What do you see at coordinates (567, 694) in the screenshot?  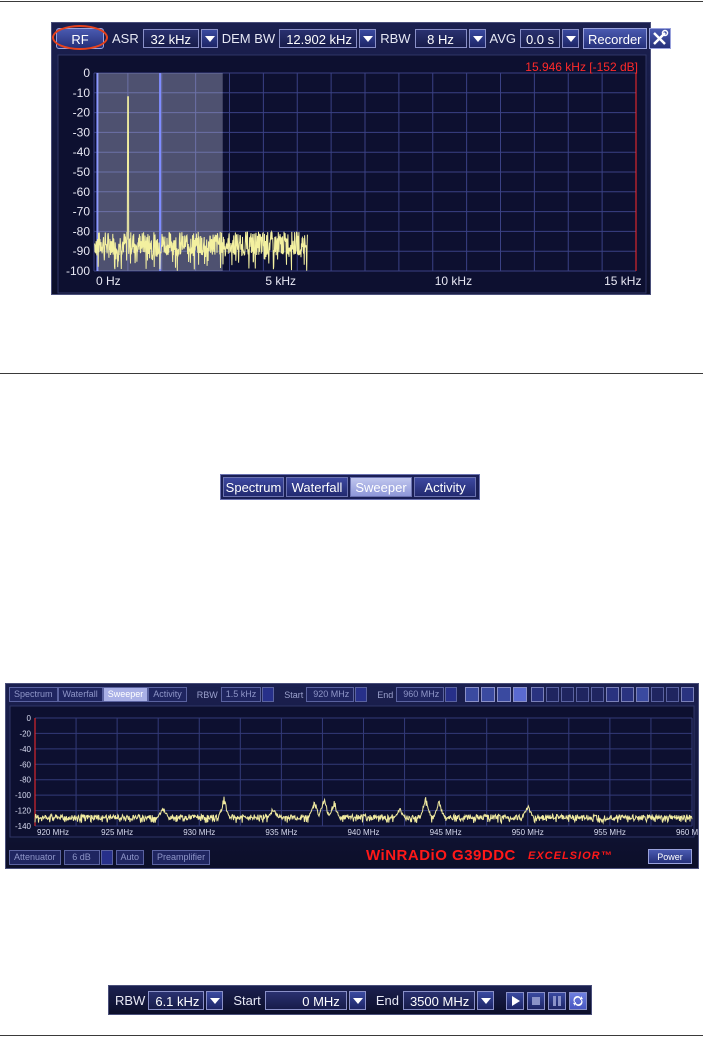 I see `zoom-fit-icon` at bounding box center [567, 694].